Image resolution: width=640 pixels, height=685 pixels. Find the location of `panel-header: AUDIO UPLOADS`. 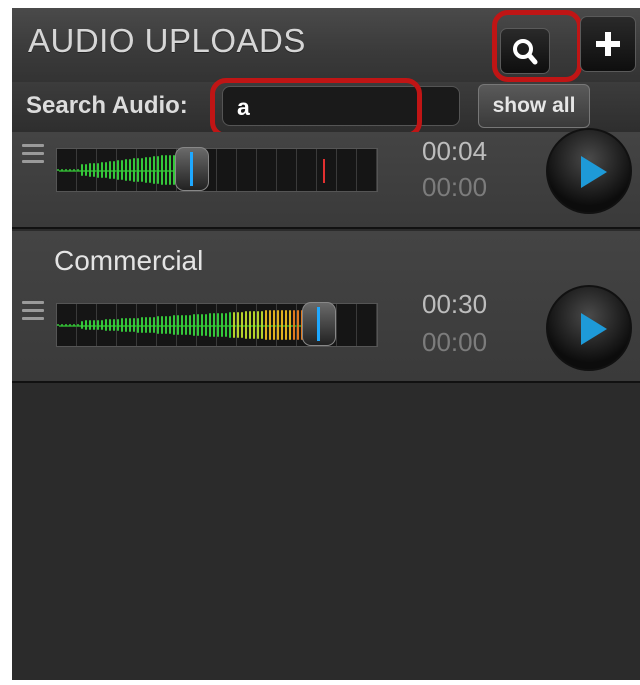

panel-header: AUDIO UPLOADS is located at coordinates (326, 45).